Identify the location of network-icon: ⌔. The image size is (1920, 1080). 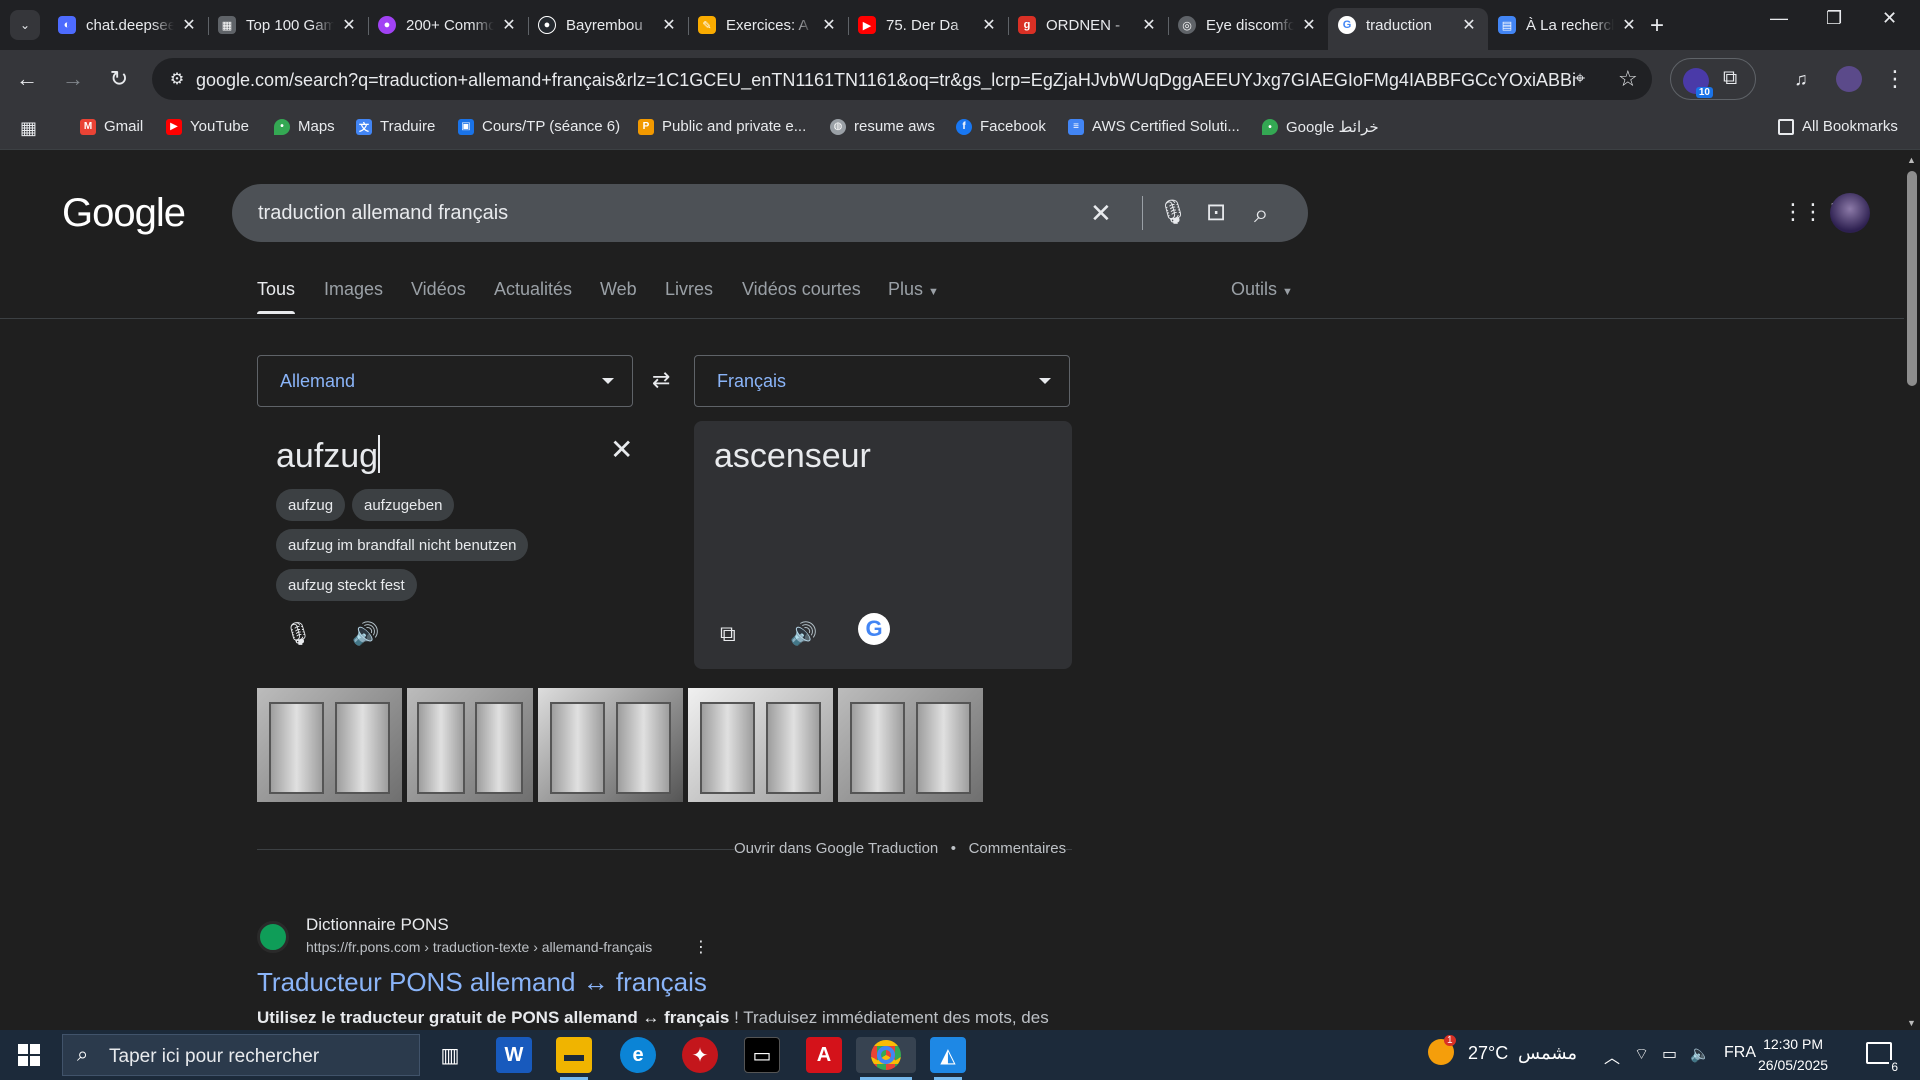
(1641, 1054).